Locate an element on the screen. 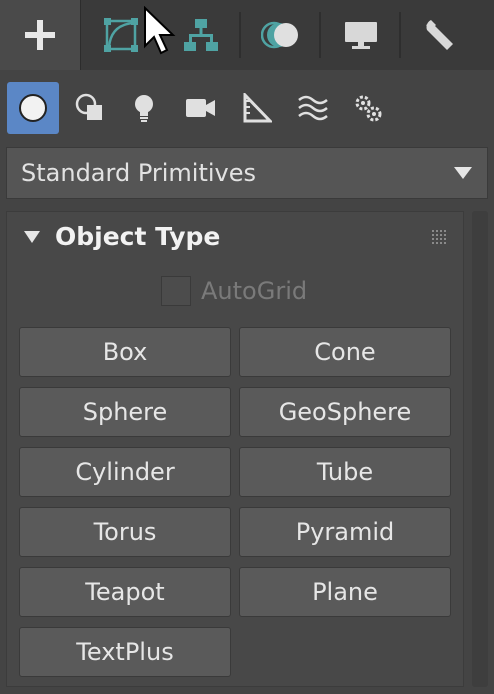 The width and height of the screenshot is (494, 694). autogrid-checkbox is located at coordinates (176, 291).